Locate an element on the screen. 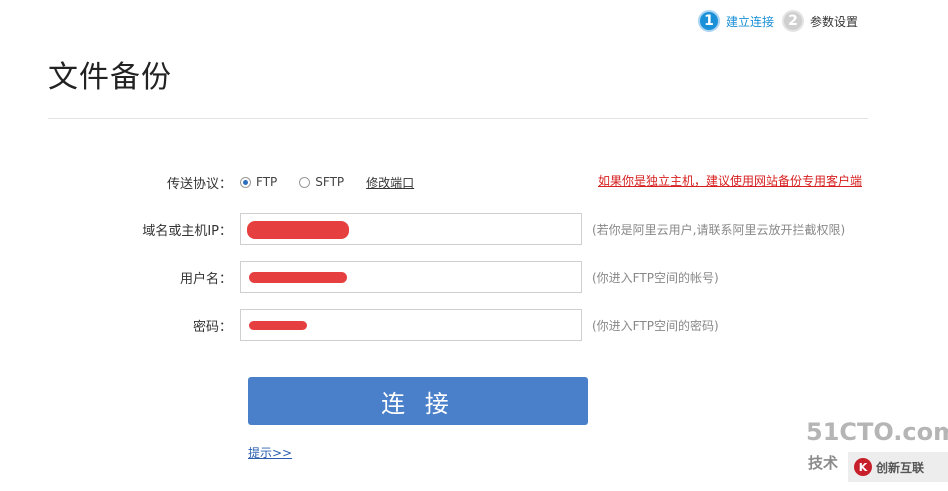 This screenshot has width=948, height=491. username-label: 用户名： is located at coordinates (205, 279).